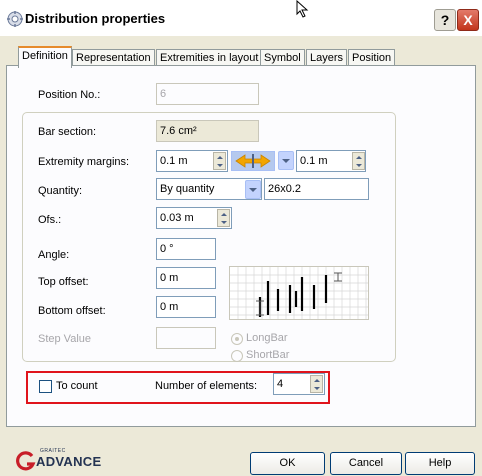 The width and height of the screenshot is (482, 476). Describe the element at coordinates (45, 57) in the screenshot. I see `tab-definition: Definition` at that location.